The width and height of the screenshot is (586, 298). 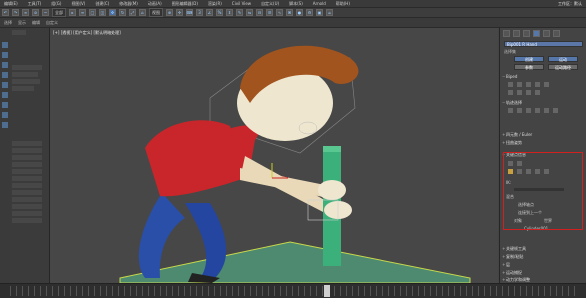 What do you see at coordinates (537, 84) in the screenshot?
I see `mixer-icon` at bounding box center [537, 84].